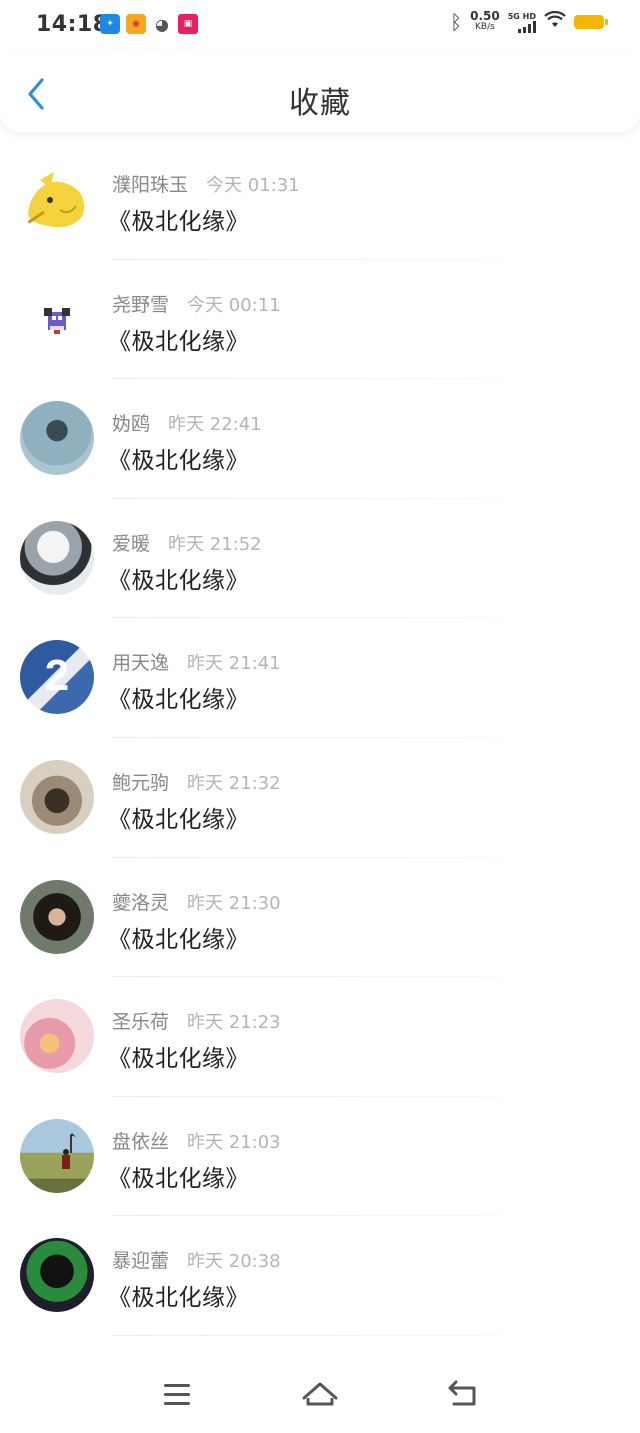 The width and height of the screenshot is (640, 1433). I want to click on app-notification-icon: ✦, so click(110, 24).